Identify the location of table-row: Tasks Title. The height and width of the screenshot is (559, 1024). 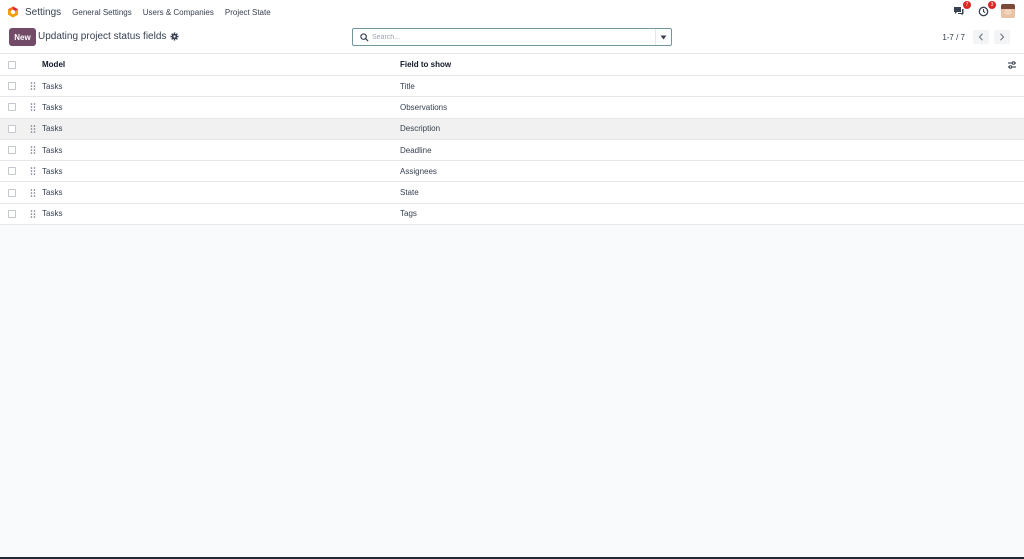
(512, 87).